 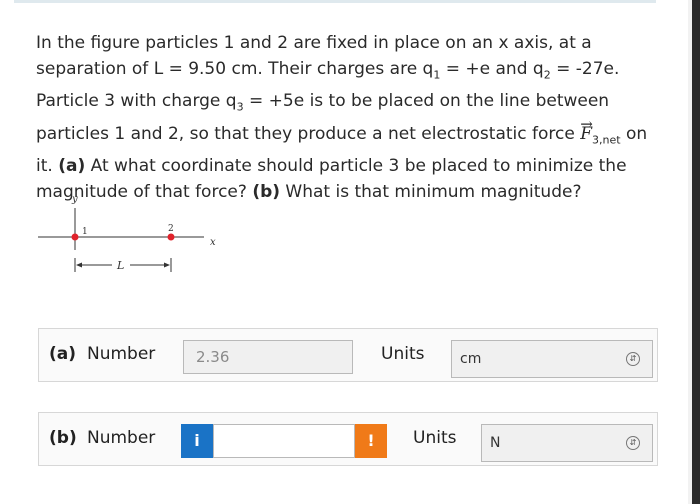 What do you see at coordinates (696, 252) in the screenshot?
I see `window-edge` at bounding box center [696, 252].